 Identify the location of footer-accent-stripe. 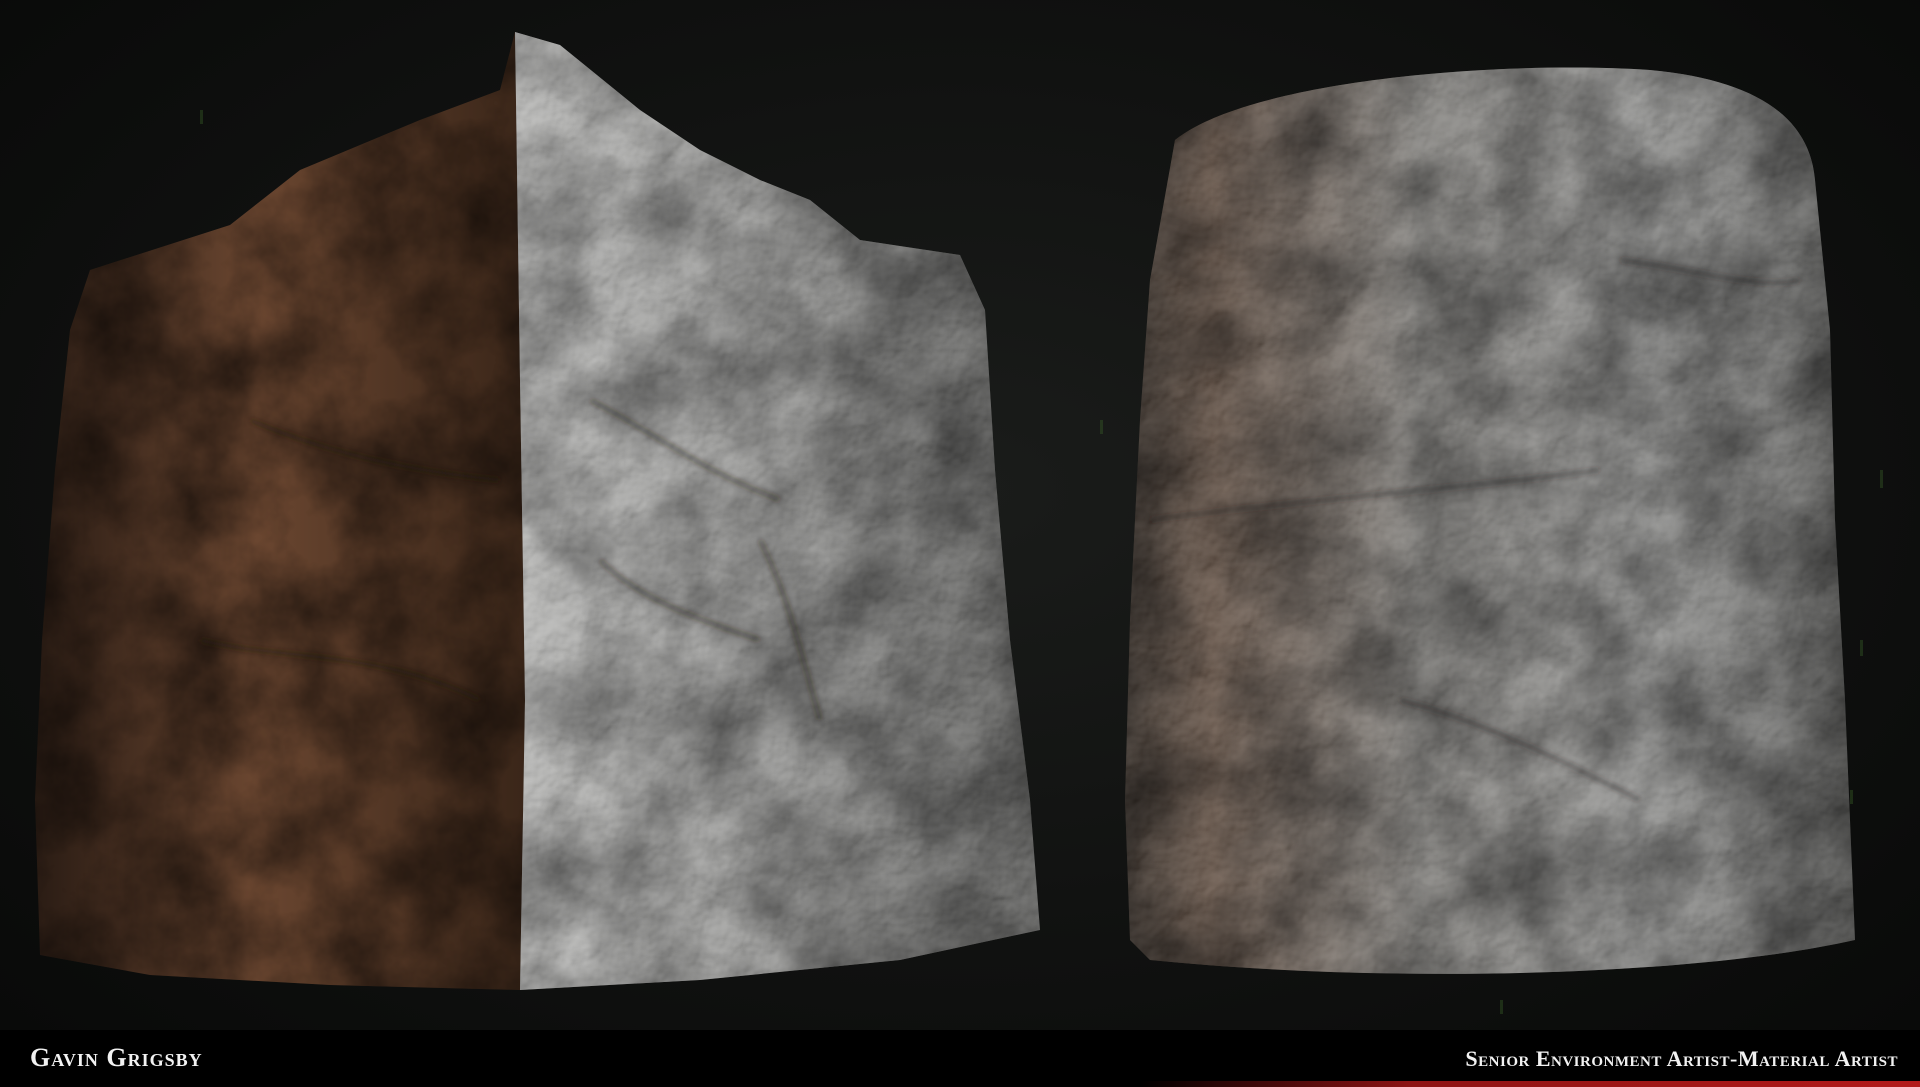
(1530, 1084).